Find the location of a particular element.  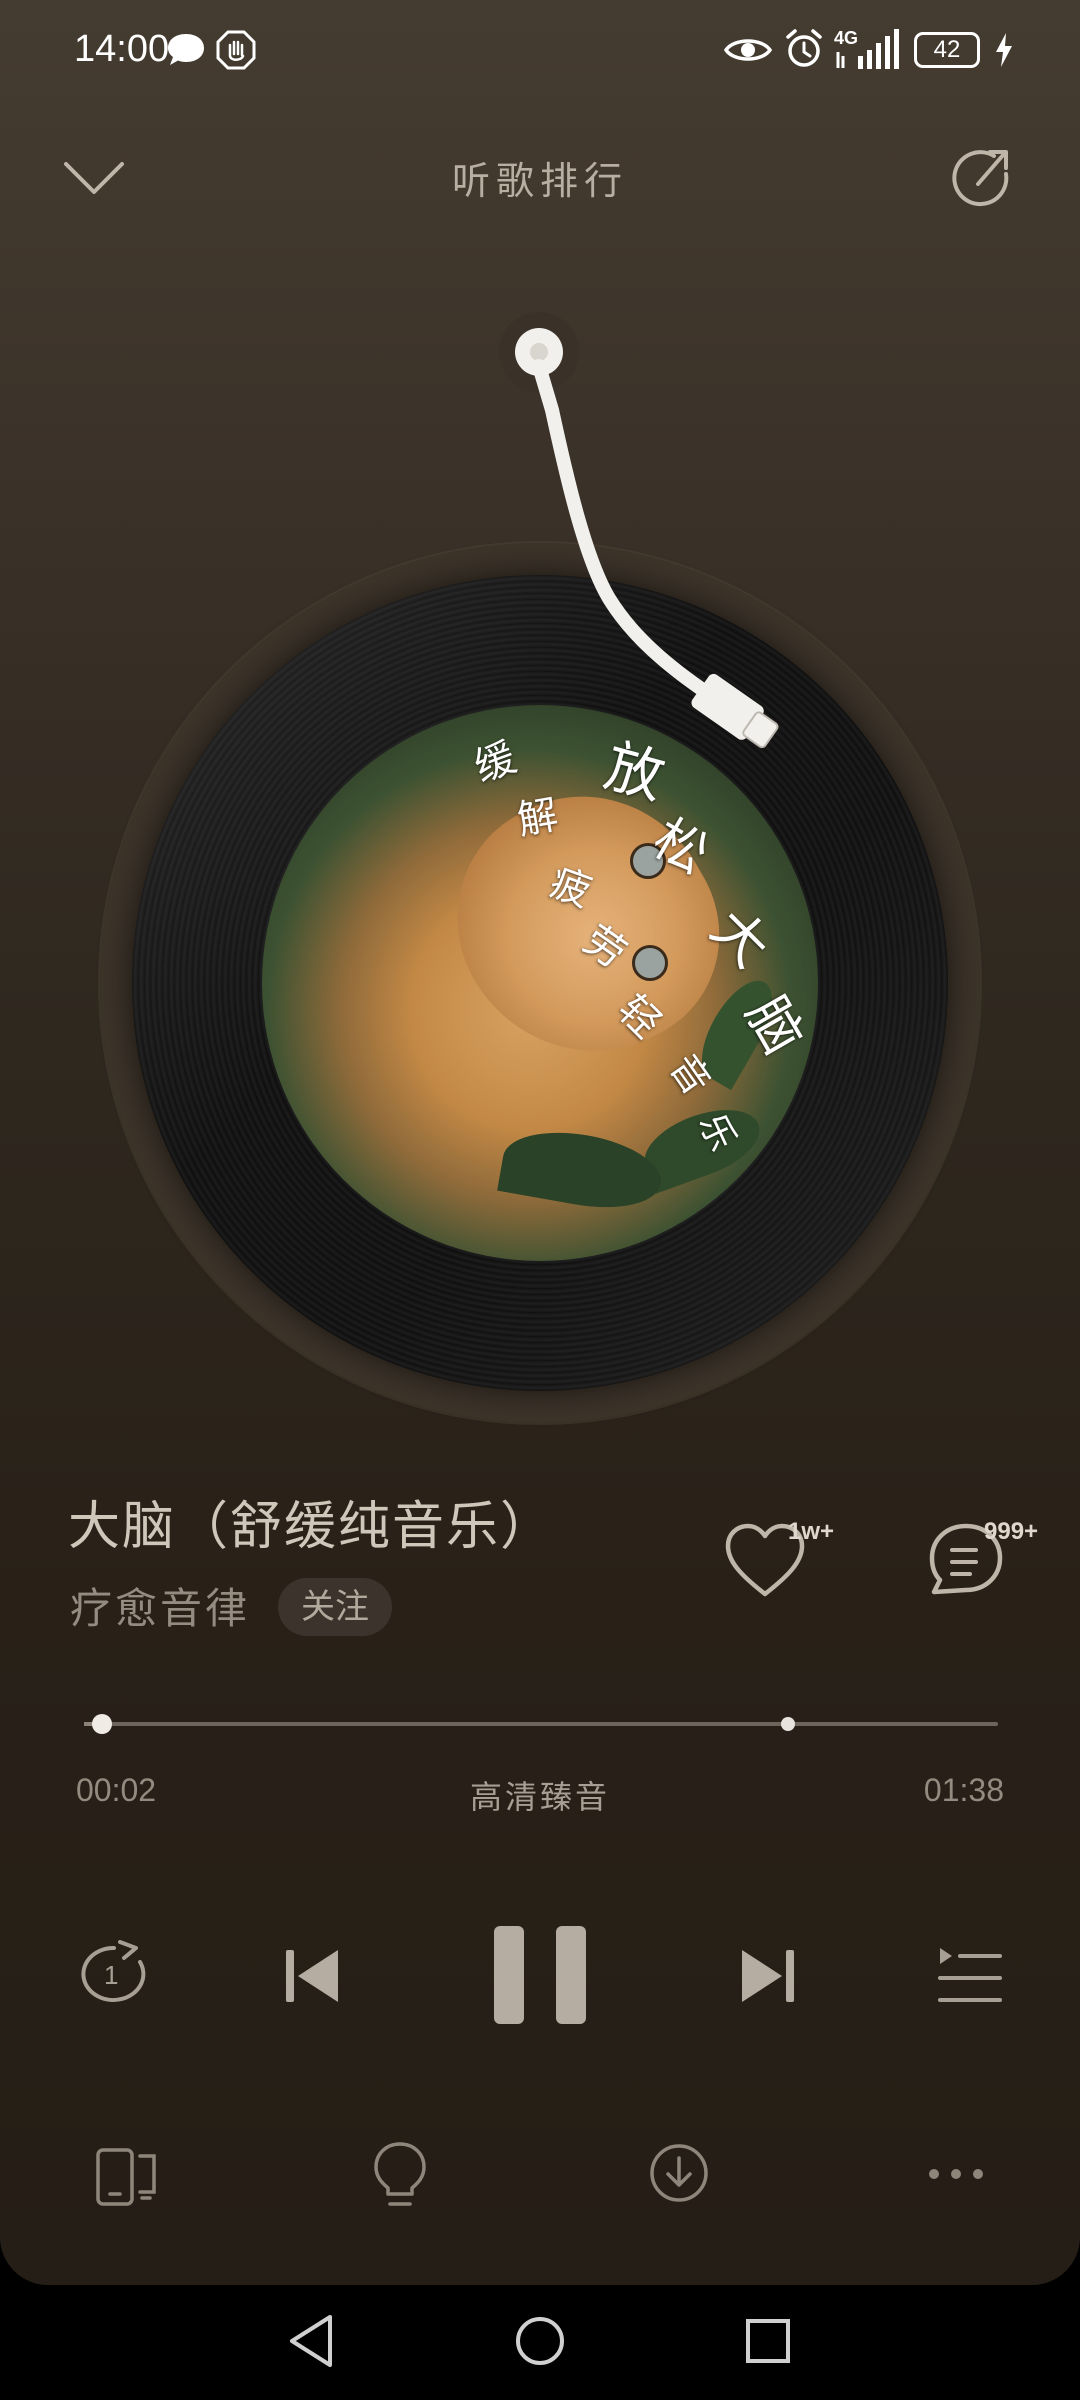

lightbulb-icon is located at coordinates (400, 2176).